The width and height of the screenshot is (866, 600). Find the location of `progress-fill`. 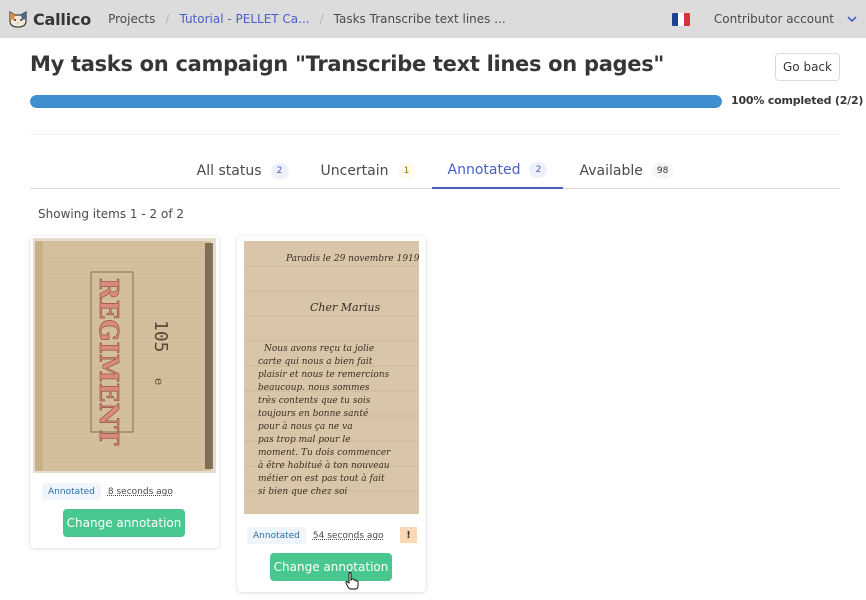

progress-fill is located at coordinates (376, 101).